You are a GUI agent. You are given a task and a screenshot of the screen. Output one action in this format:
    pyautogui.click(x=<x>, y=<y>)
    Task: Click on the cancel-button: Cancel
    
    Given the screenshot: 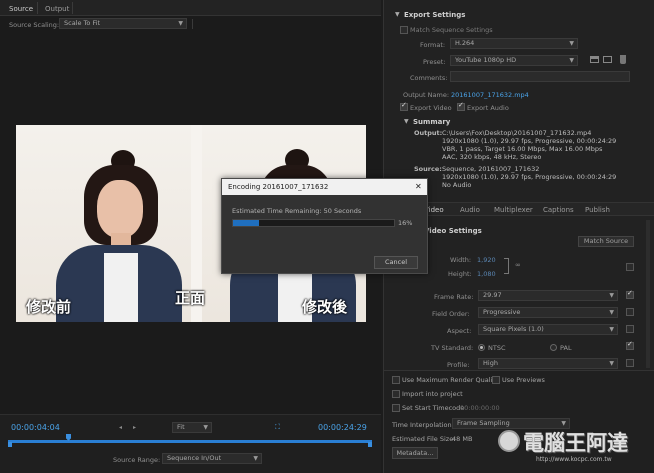 What is the action you would take?
    pyautogui.click(x=396, y=262)
    